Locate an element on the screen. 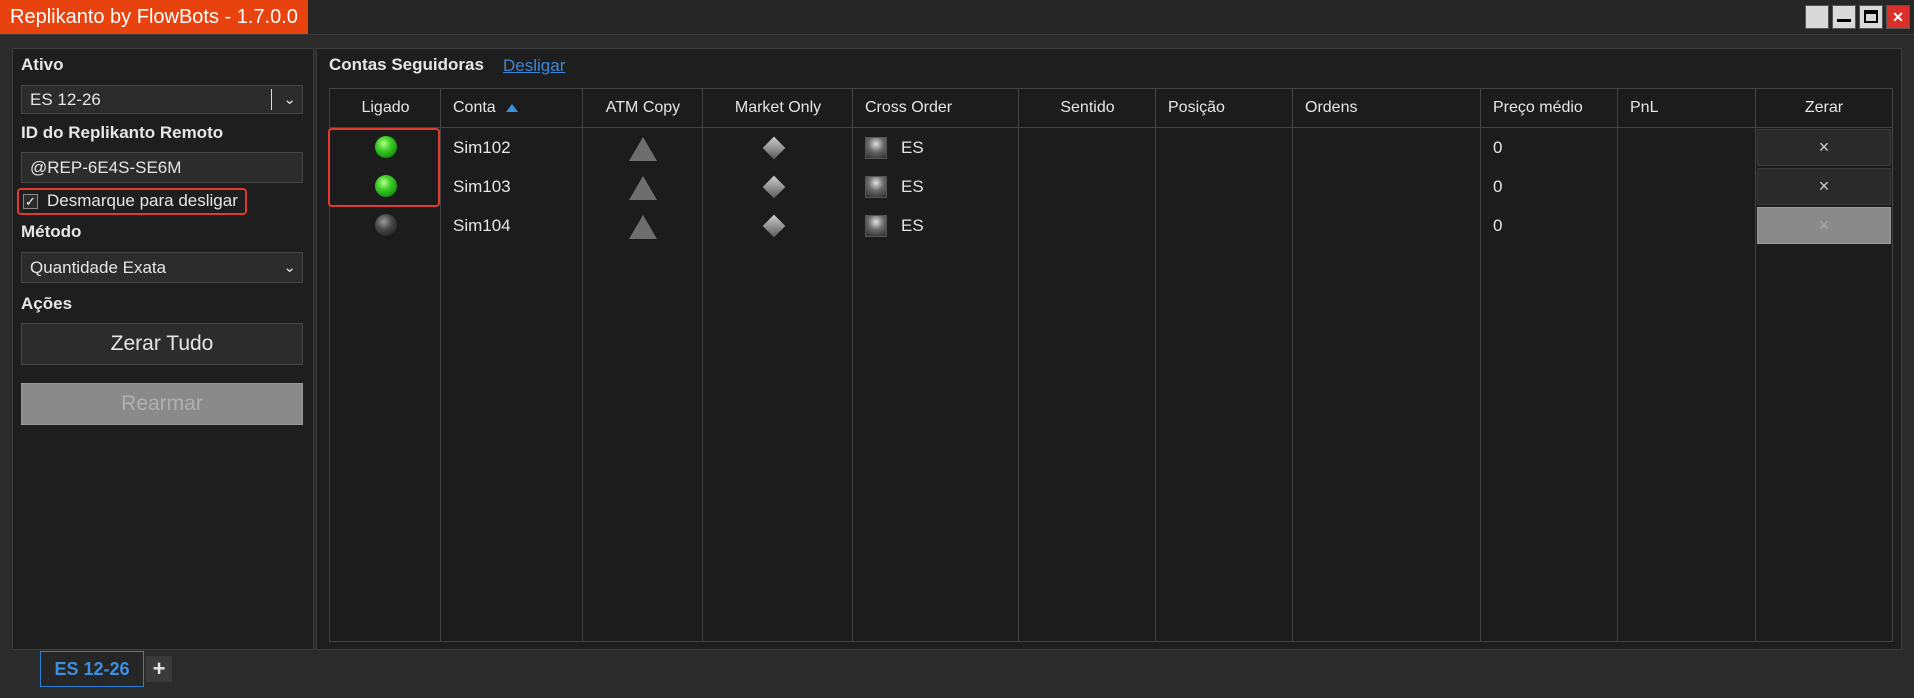 The height and width of the screenshot is (698, 1914). maximize-icon is located at coordinates (1871, 16).